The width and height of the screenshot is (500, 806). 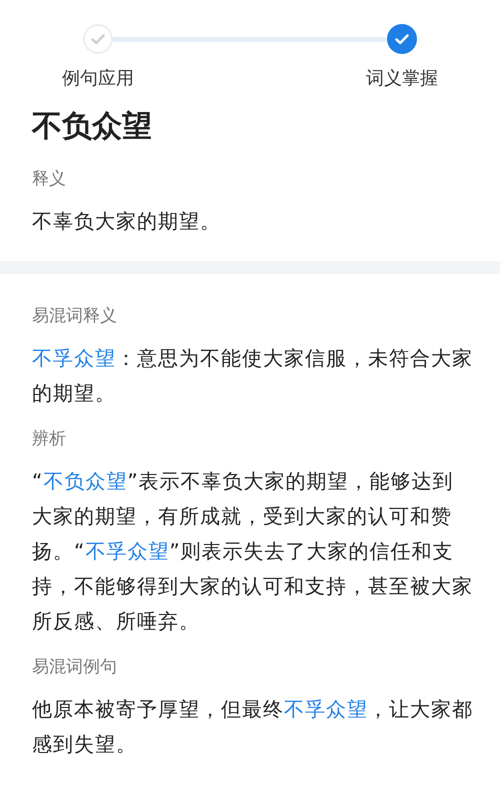 I want to click on paragraph: 他原本被寄予厚望，但最终不孚众望，让大家都感到失望。, so click(x=253, y=727).